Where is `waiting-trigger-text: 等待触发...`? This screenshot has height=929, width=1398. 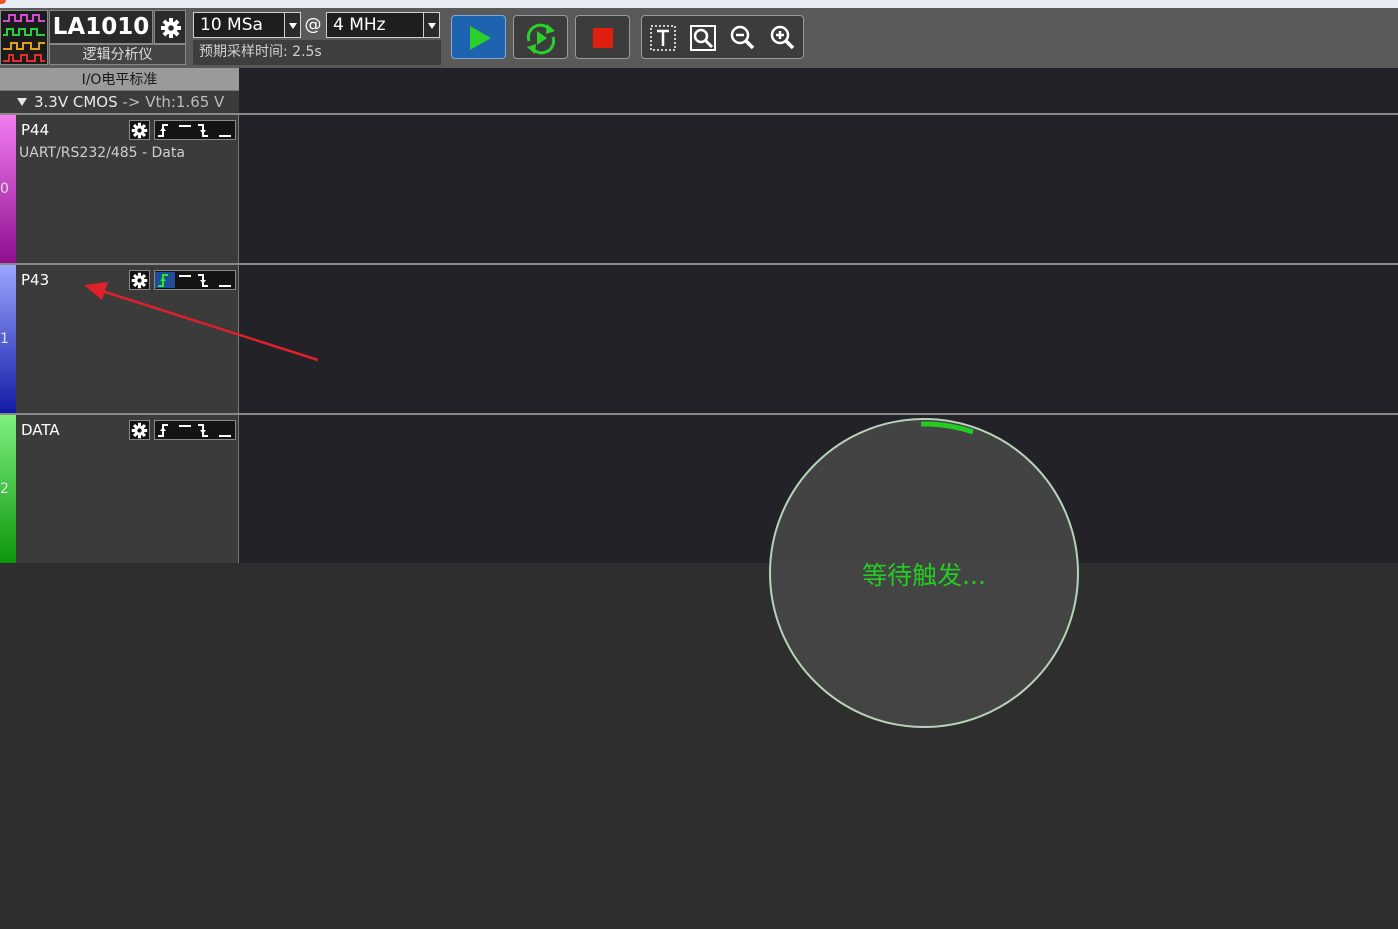 waiting-trigger-text: 等待触发... is located at coordinates (924, 575).